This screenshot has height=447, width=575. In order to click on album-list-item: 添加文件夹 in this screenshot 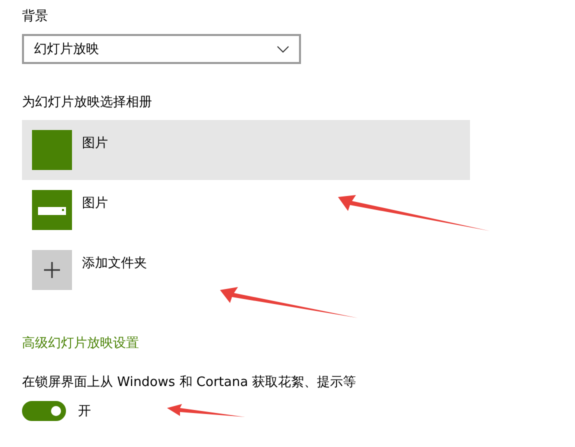, I will do `click(246, 270)`.